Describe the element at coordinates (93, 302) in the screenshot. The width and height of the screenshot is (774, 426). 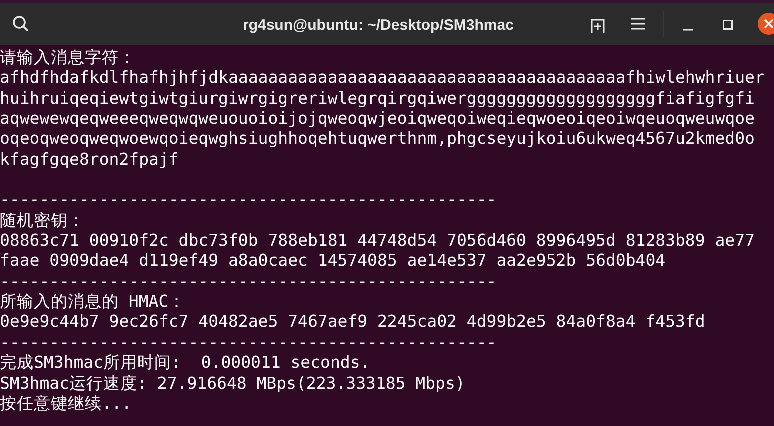
I see `terminal-line: 所输入的消息的 HMAC：` at that location.